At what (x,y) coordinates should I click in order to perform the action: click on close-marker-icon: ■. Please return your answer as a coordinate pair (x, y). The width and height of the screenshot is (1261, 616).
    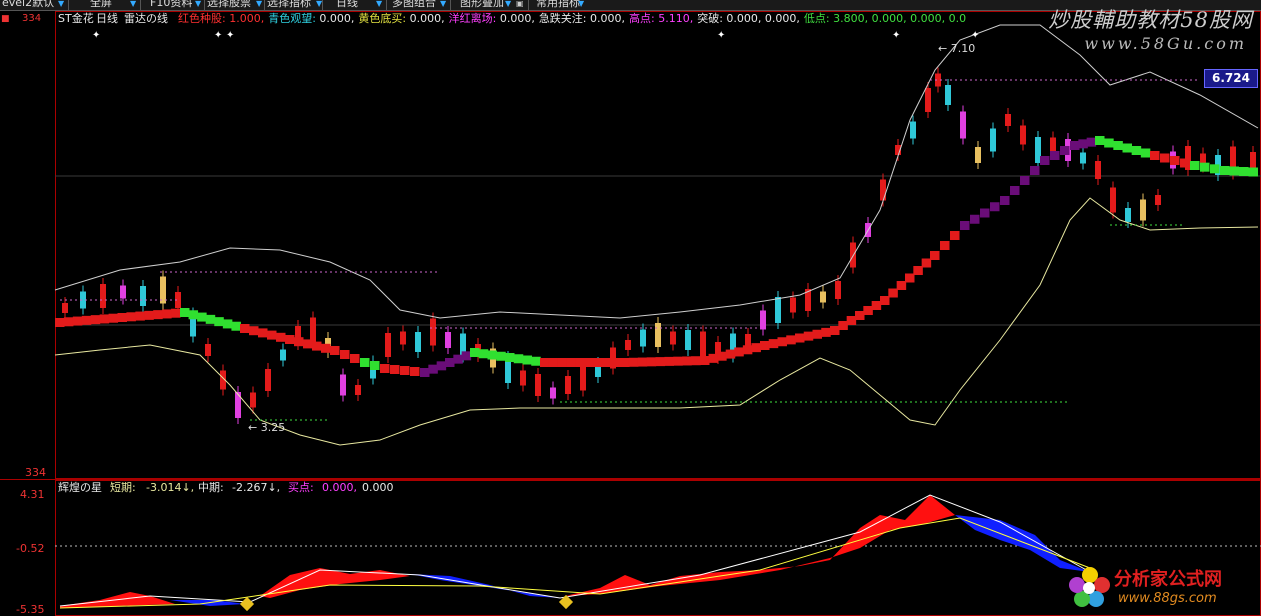
    Looking at the image, I should click on (5, 19).